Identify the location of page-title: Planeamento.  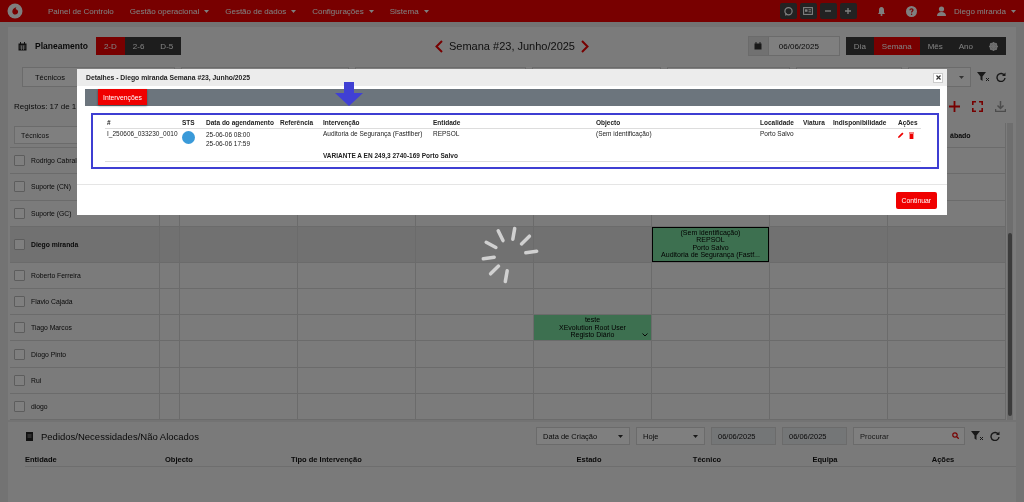
(61, 46).